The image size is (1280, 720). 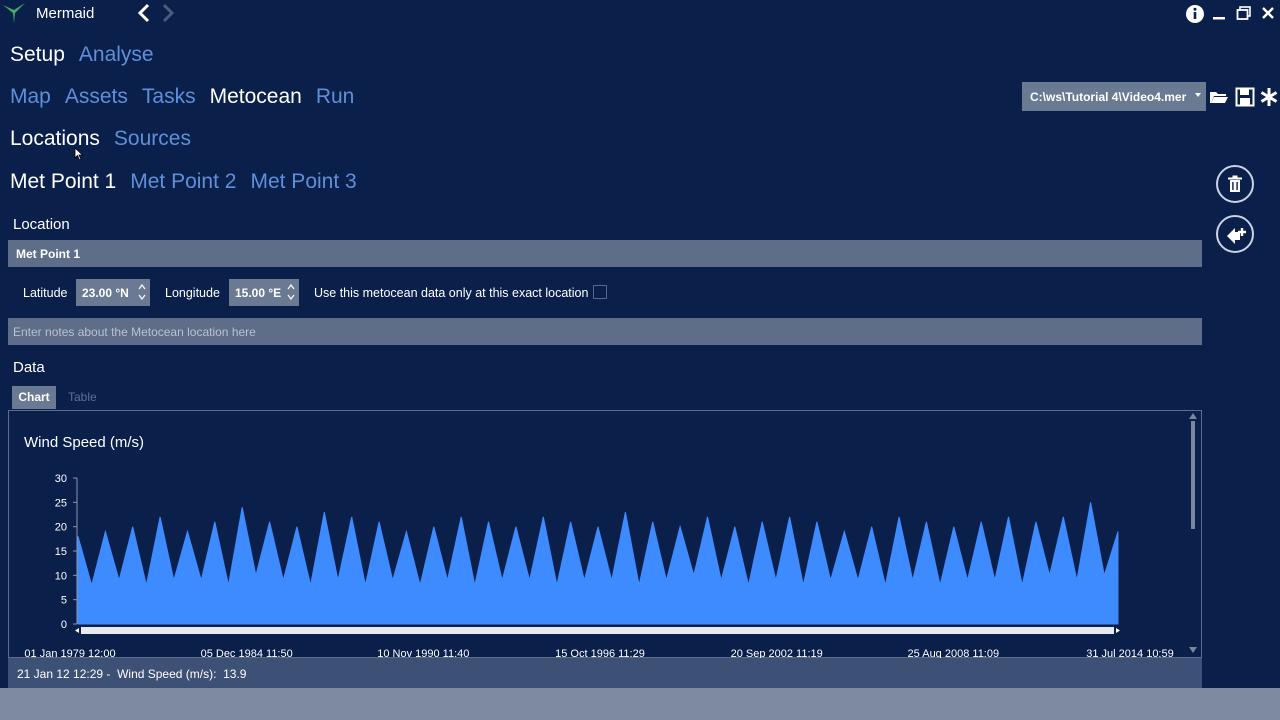 I want to click on x-tick-label: 10 Nov 1990 11:40, so click(x=423, y=653).